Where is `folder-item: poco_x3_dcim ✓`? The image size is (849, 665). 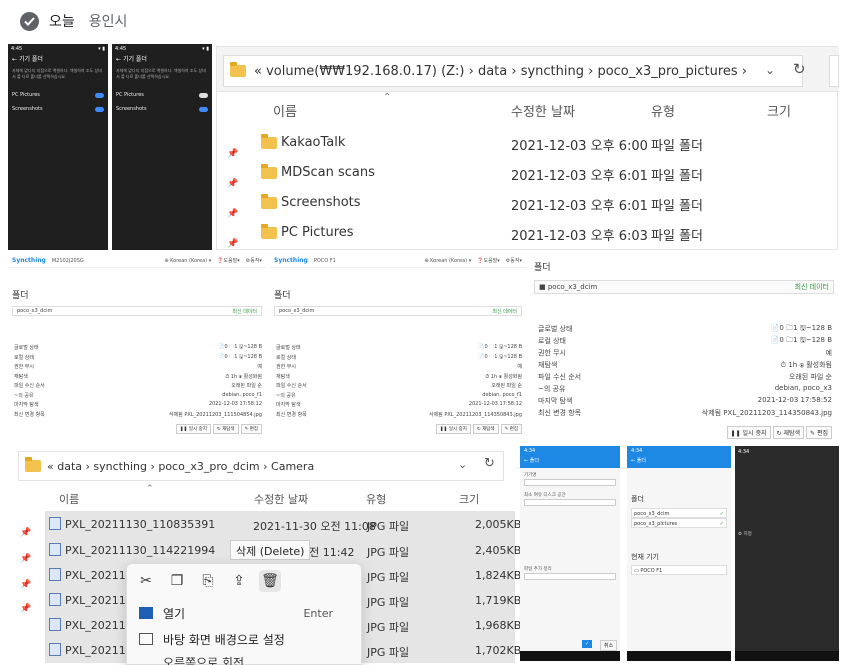 folder-item: poco_x3_dcim ✓ is located at coordinates (679, 513).